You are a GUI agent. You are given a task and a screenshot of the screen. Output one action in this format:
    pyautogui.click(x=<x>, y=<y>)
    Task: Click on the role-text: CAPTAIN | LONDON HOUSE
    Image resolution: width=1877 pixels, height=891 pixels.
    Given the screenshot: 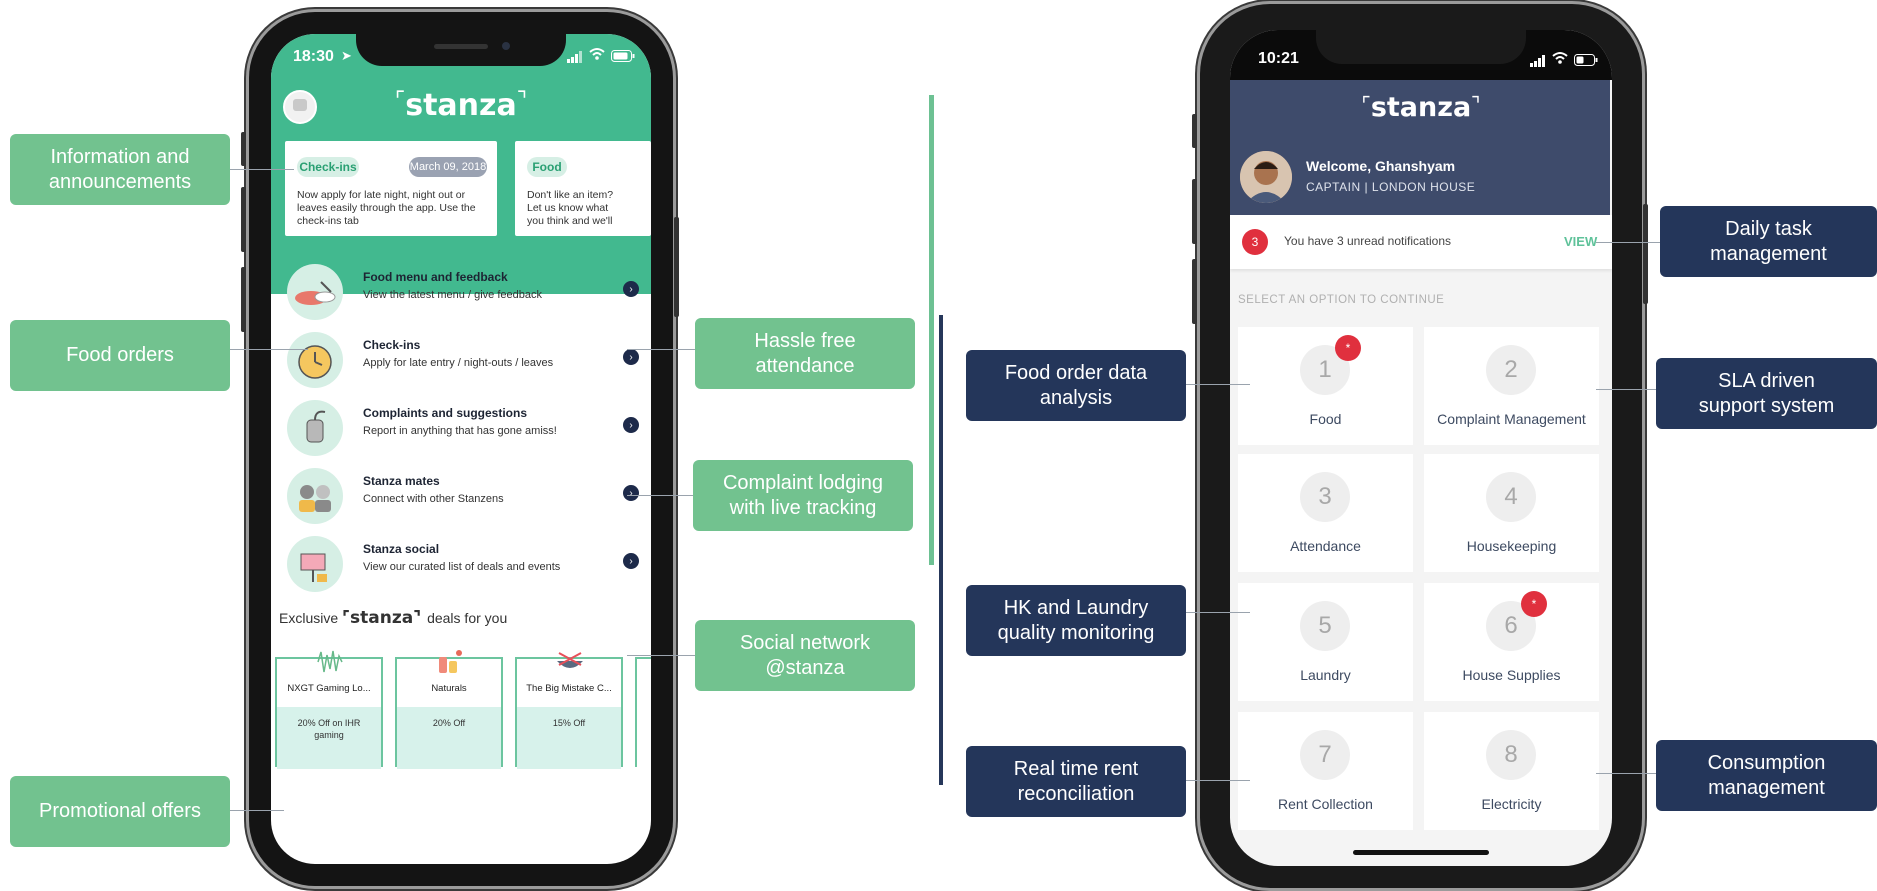 What is the action you would take?
    pyautogui.click(x=1391, y=187)
    